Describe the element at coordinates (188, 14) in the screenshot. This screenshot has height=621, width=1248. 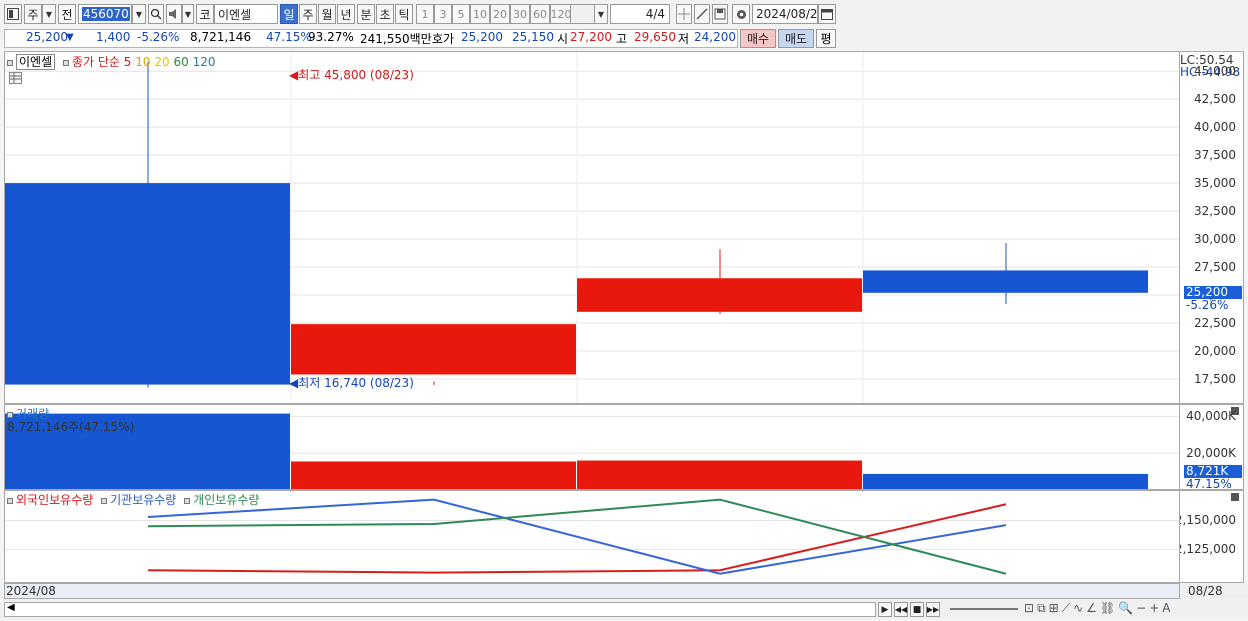
I see `sound-dropdown: ▼` at that location.